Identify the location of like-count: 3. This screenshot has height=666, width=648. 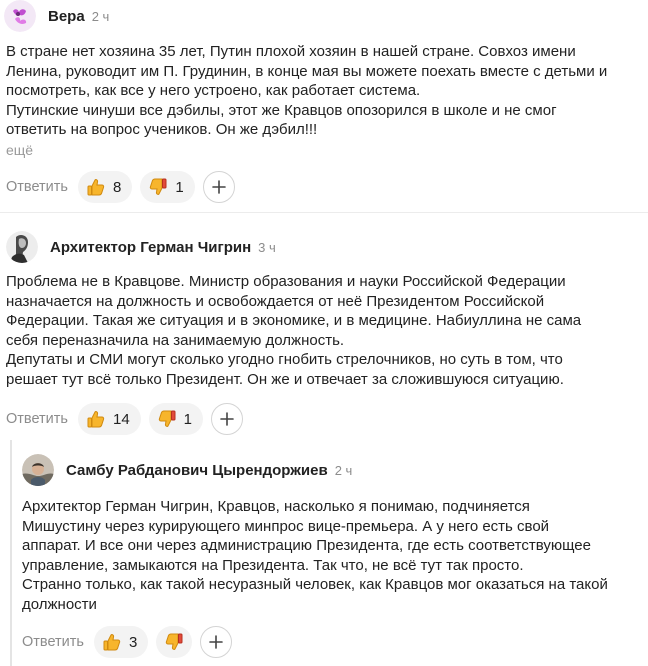
(133, 642).